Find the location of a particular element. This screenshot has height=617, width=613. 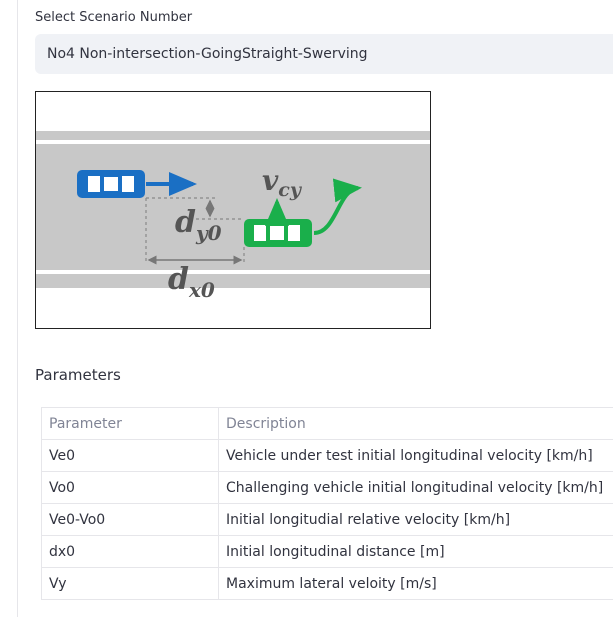

scenario-select-label: Select Scenario Number is located at coordinates (114, 17).